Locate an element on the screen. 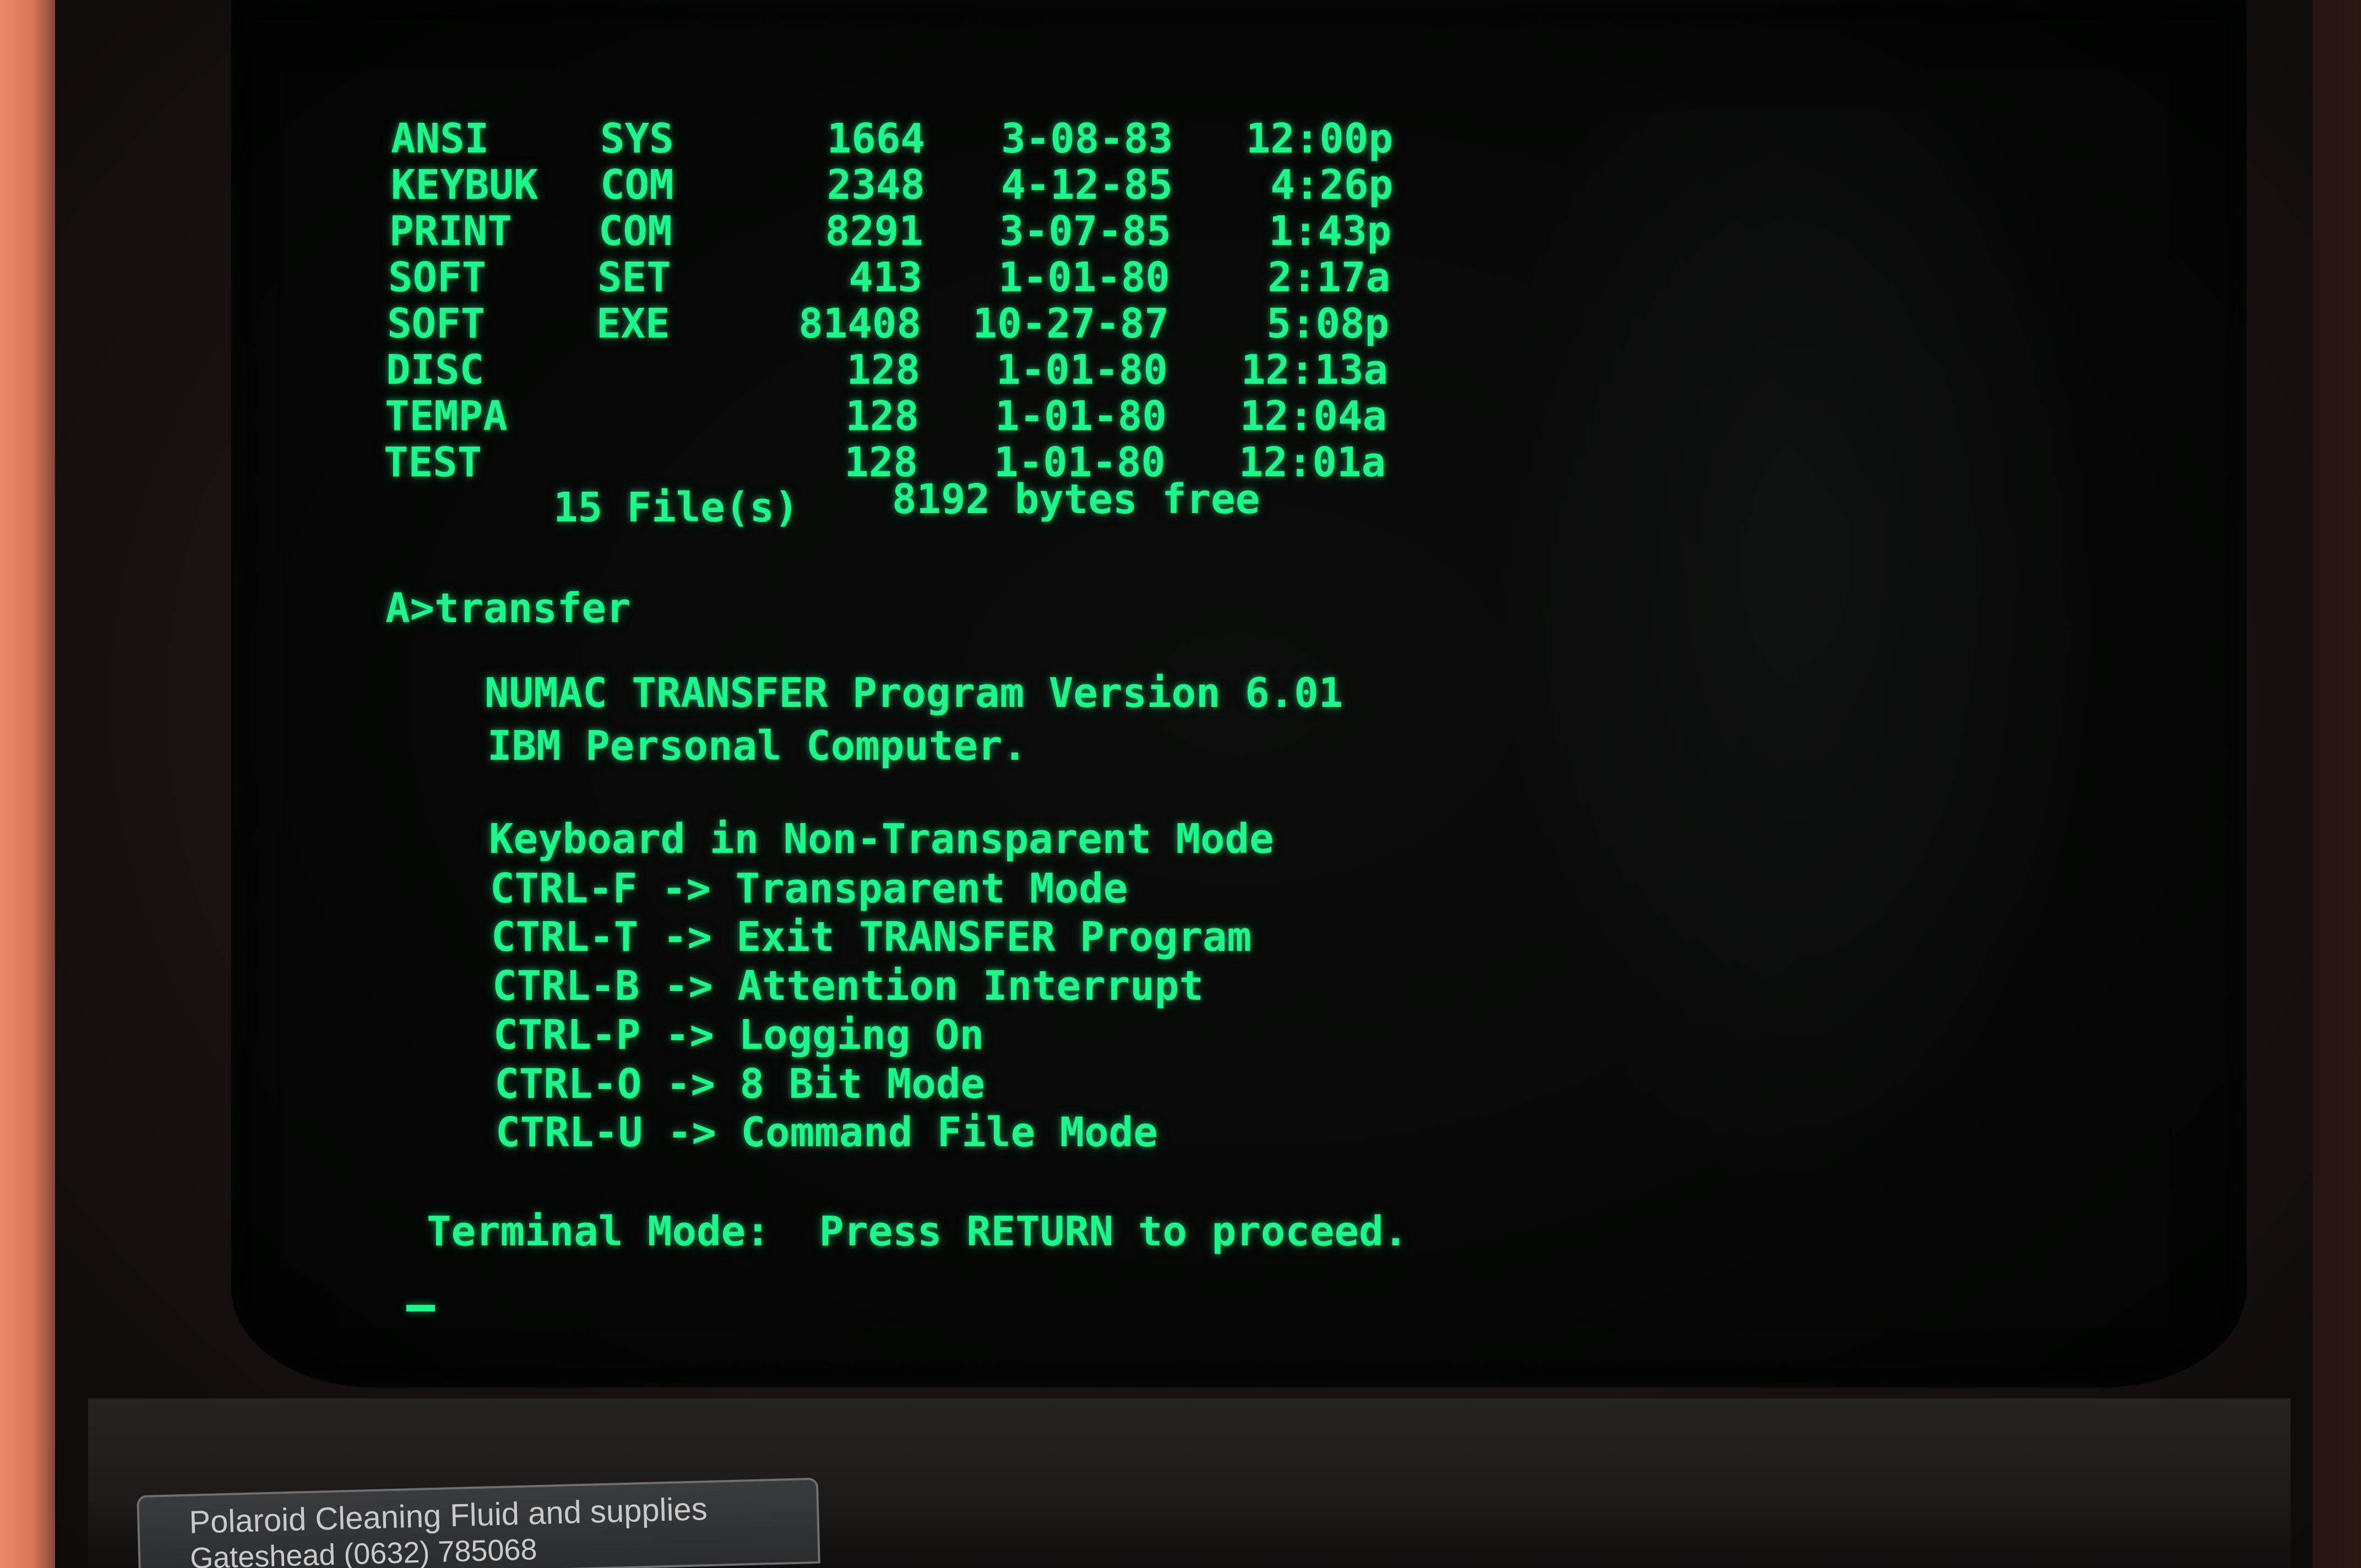 The width and height of the screenshot is (2361, 1568). file-time: 12:13a is located at coordinates (1314, 370).